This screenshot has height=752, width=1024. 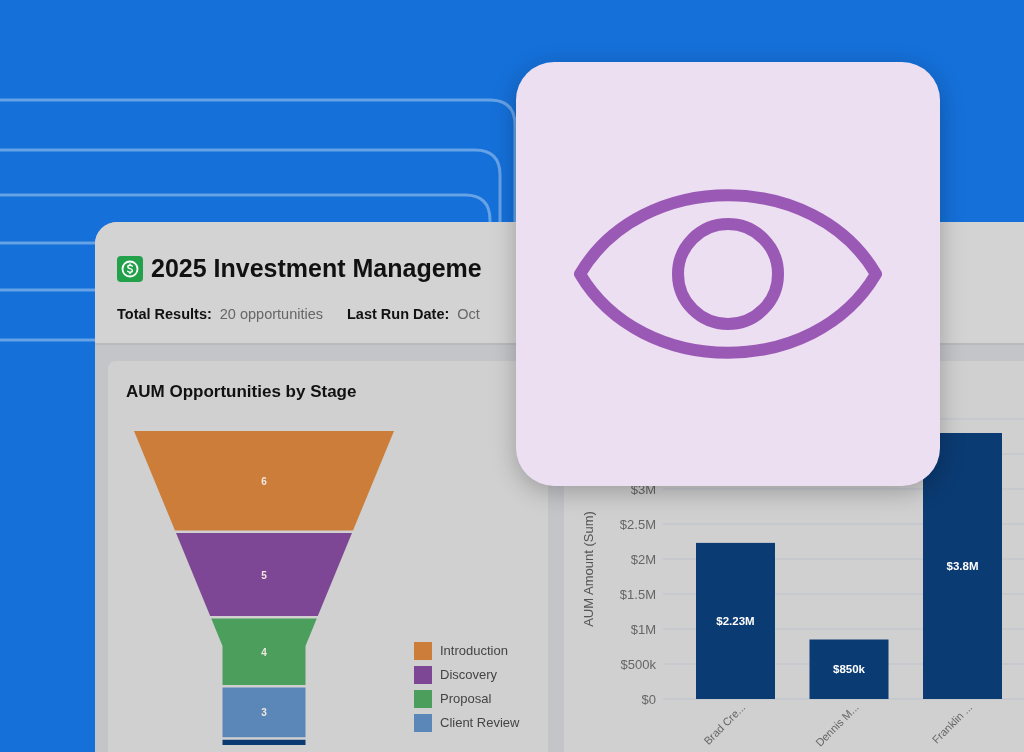 I want to click on bar-value-label: $2.23M, so click(x=735, y=620).